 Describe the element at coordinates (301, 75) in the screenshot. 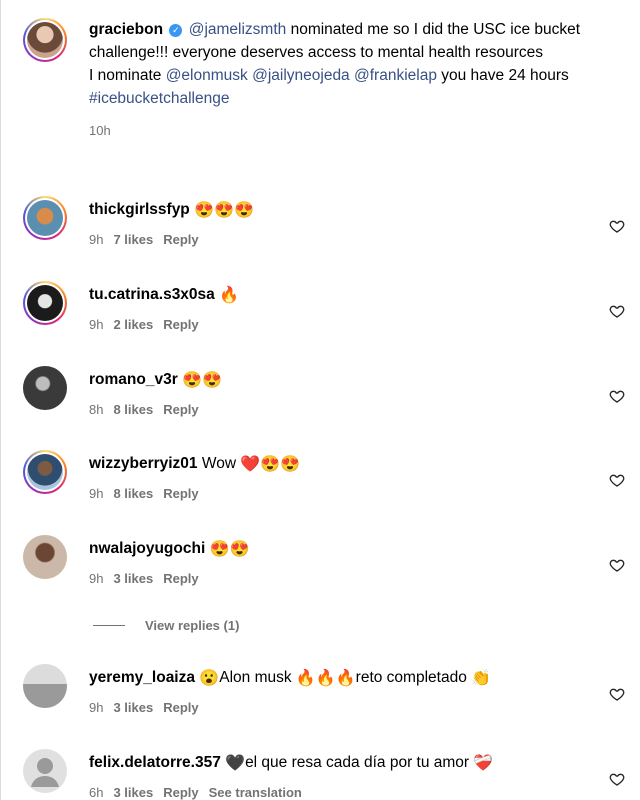

I see `mention-link: @jailyneojeda` at that location.